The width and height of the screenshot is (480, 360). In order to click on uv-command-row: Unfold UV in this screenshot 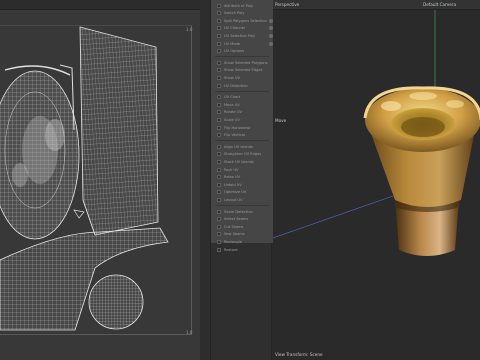, I will do `click(242, 184)`.